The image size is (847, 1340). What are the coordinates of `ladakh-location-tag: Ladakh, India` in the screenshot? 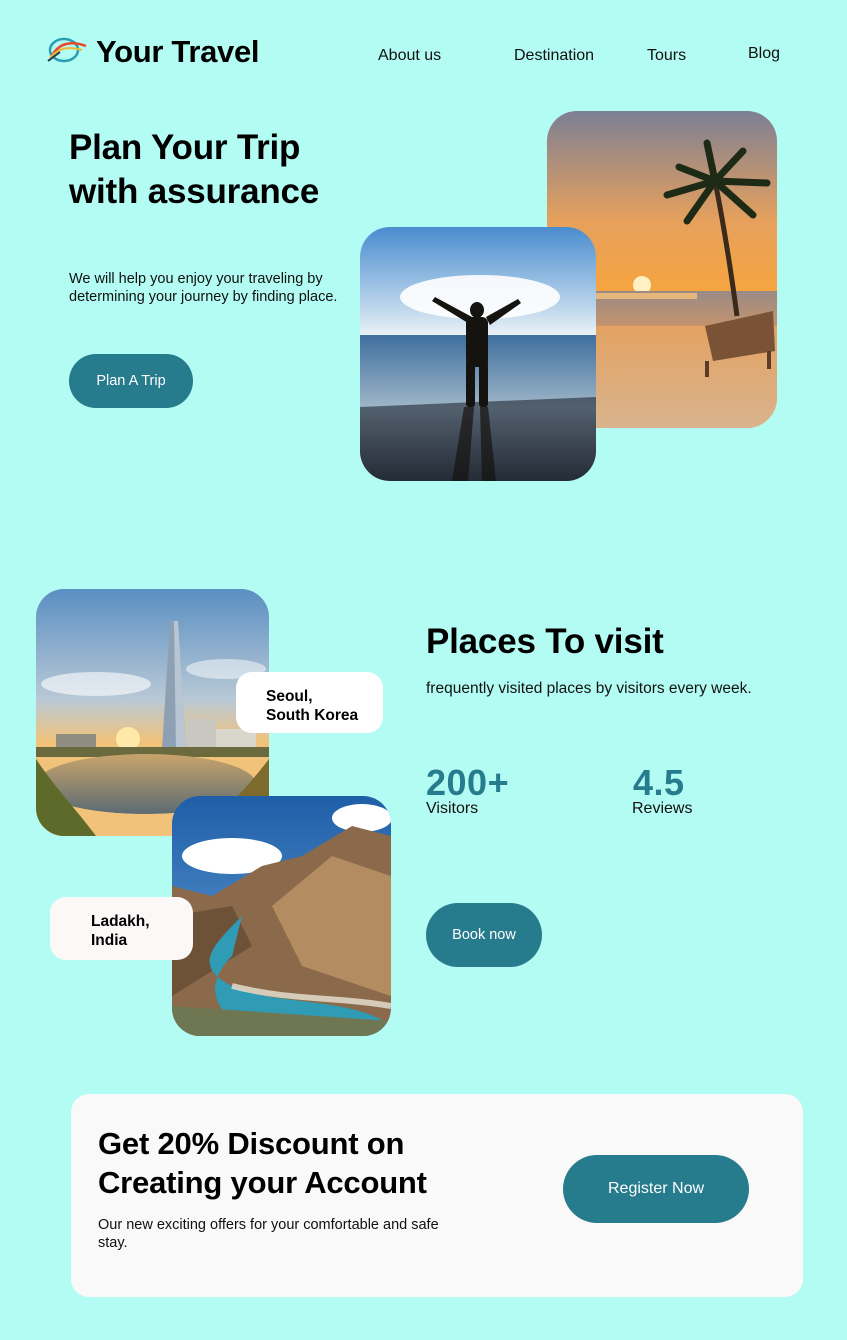 It's located at (121, 928).